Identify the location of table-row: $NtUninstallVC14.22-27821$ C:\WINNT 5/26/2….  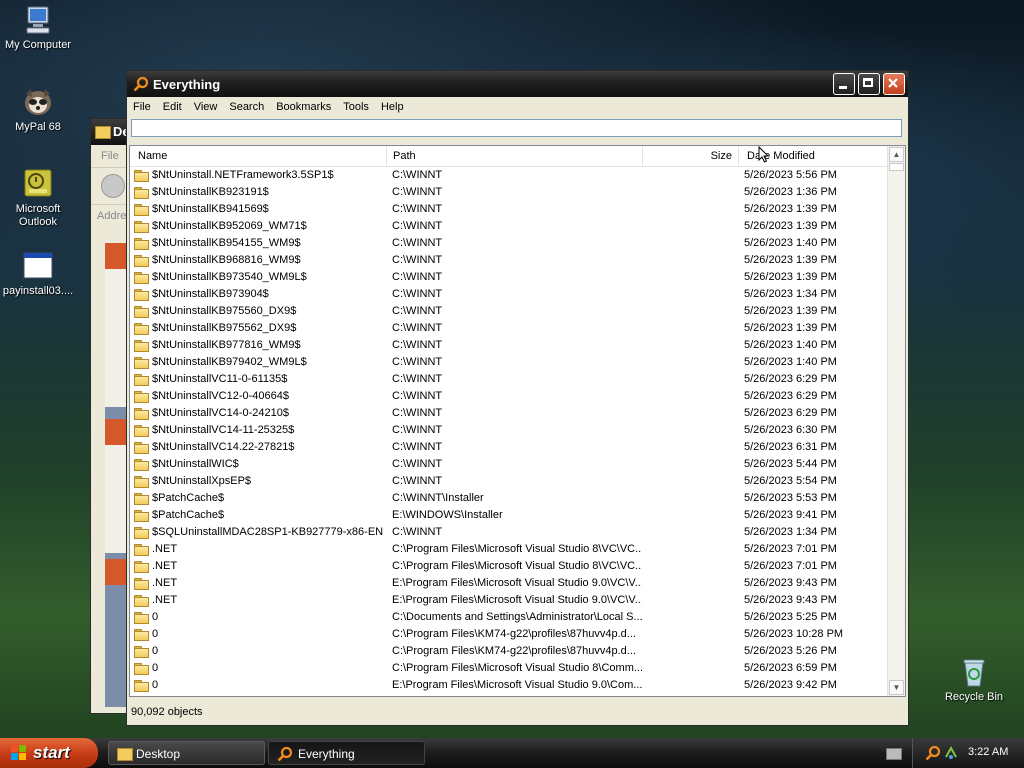
(509, 447).